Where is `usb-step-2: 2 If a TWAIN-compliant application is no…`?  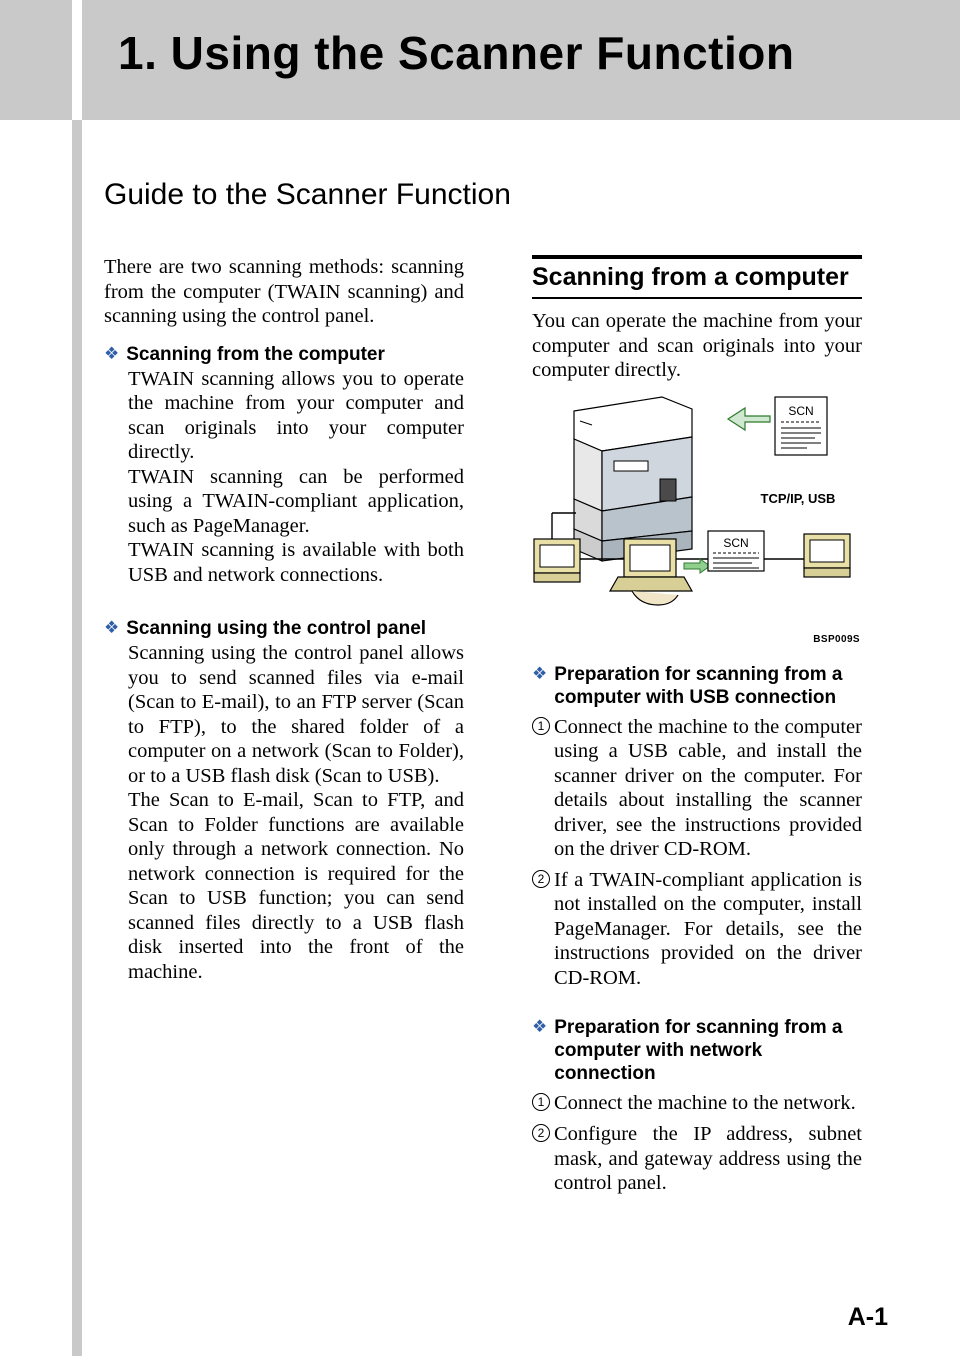
usb-step-2: 2 If a TWAIN-compliant application is no… is located at coordinates (697, 929).